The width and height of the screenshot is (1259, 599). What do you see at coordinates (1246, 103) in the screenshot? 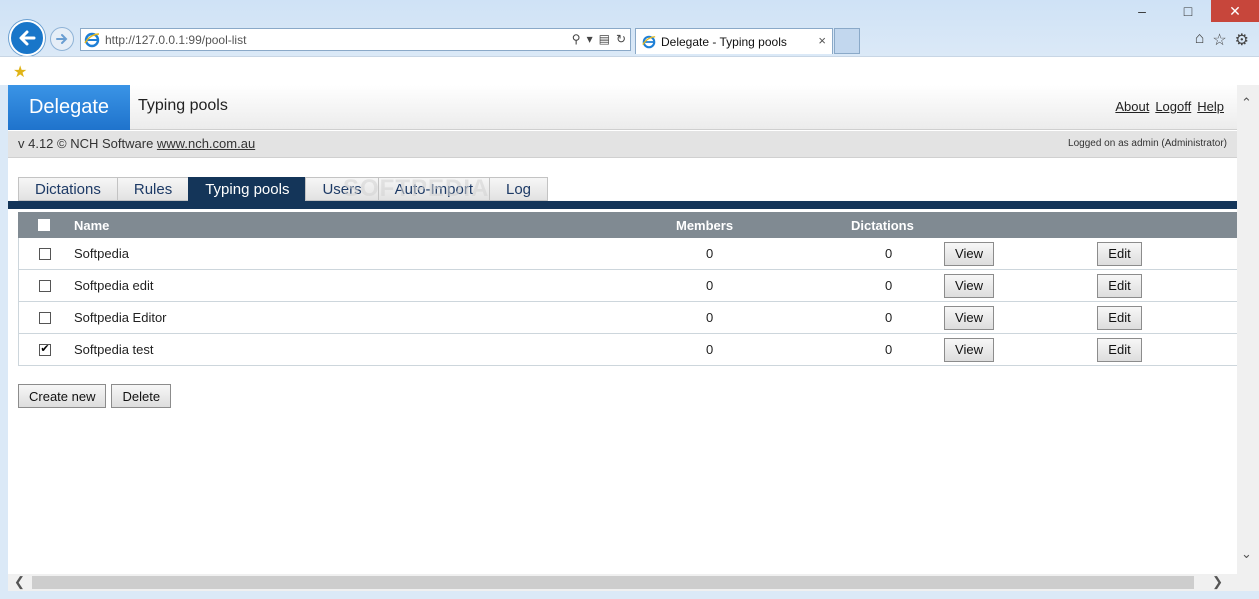
I see `scroll-up-icon: ⌃` at bounding box center [1246, 103].